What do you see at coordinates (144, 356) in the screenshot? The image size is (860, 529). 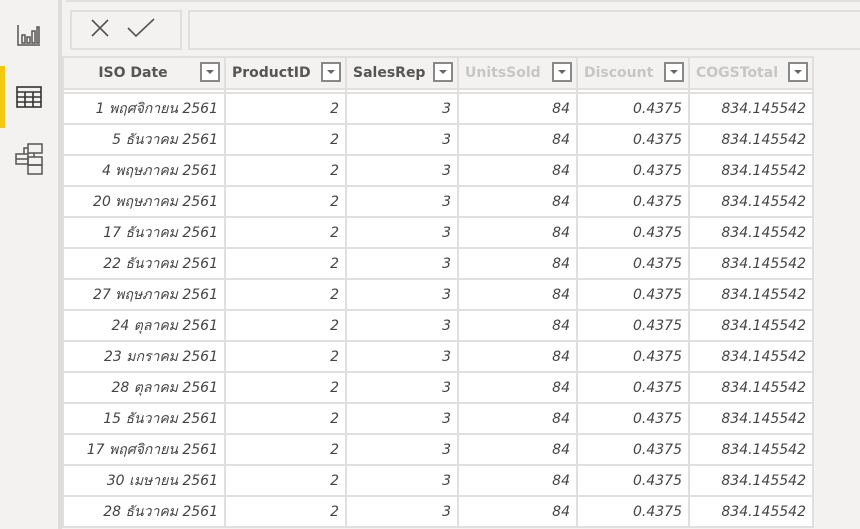 I see `cell-iso-date: 23 มกราคม 2561` at bounding box center [144, 356].